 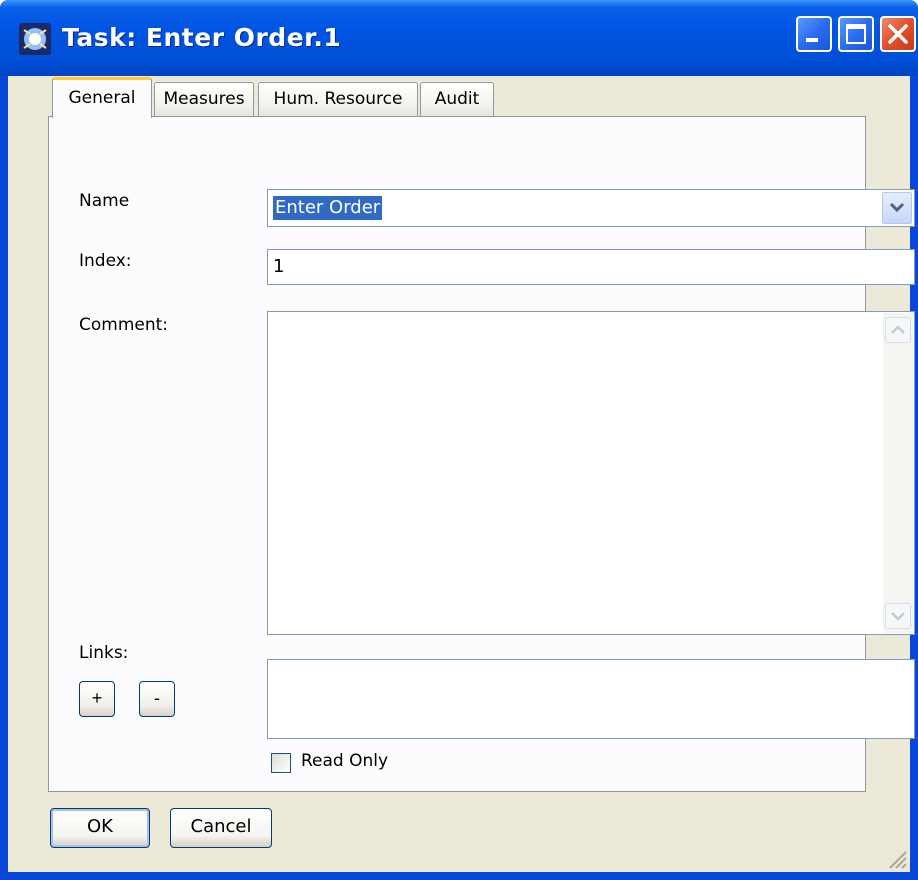 What do you see at coordinates (328, 208) in the screenshot?
I see `name-value: Enter Order` at bounding box center [328, 208].